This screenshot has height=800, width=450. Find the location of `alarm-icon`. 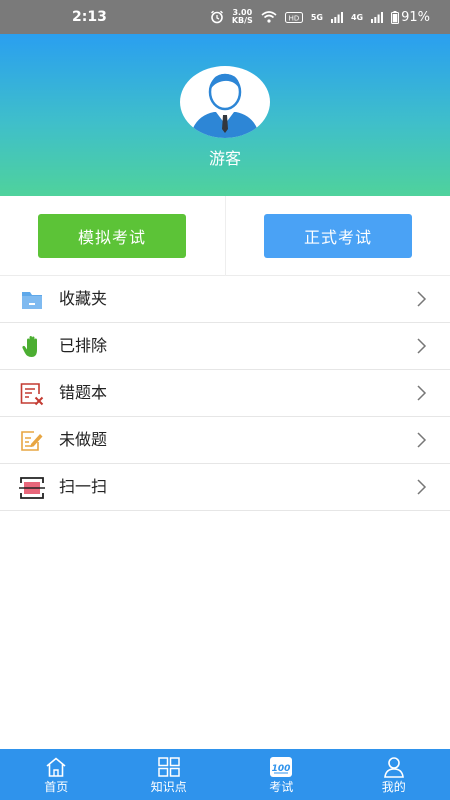

alarm-icon is located at coordinates (216, 17).